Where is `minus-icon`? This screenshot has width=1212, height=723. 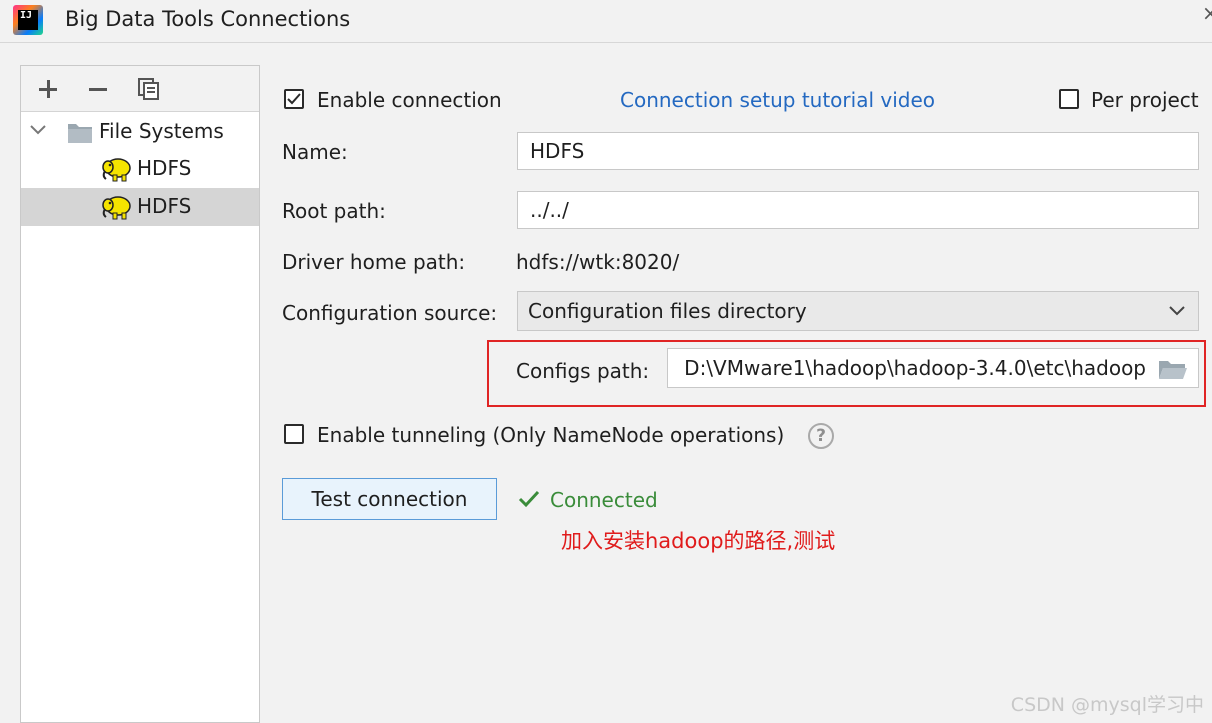 minus-icon is located at coordinates (98, 89).